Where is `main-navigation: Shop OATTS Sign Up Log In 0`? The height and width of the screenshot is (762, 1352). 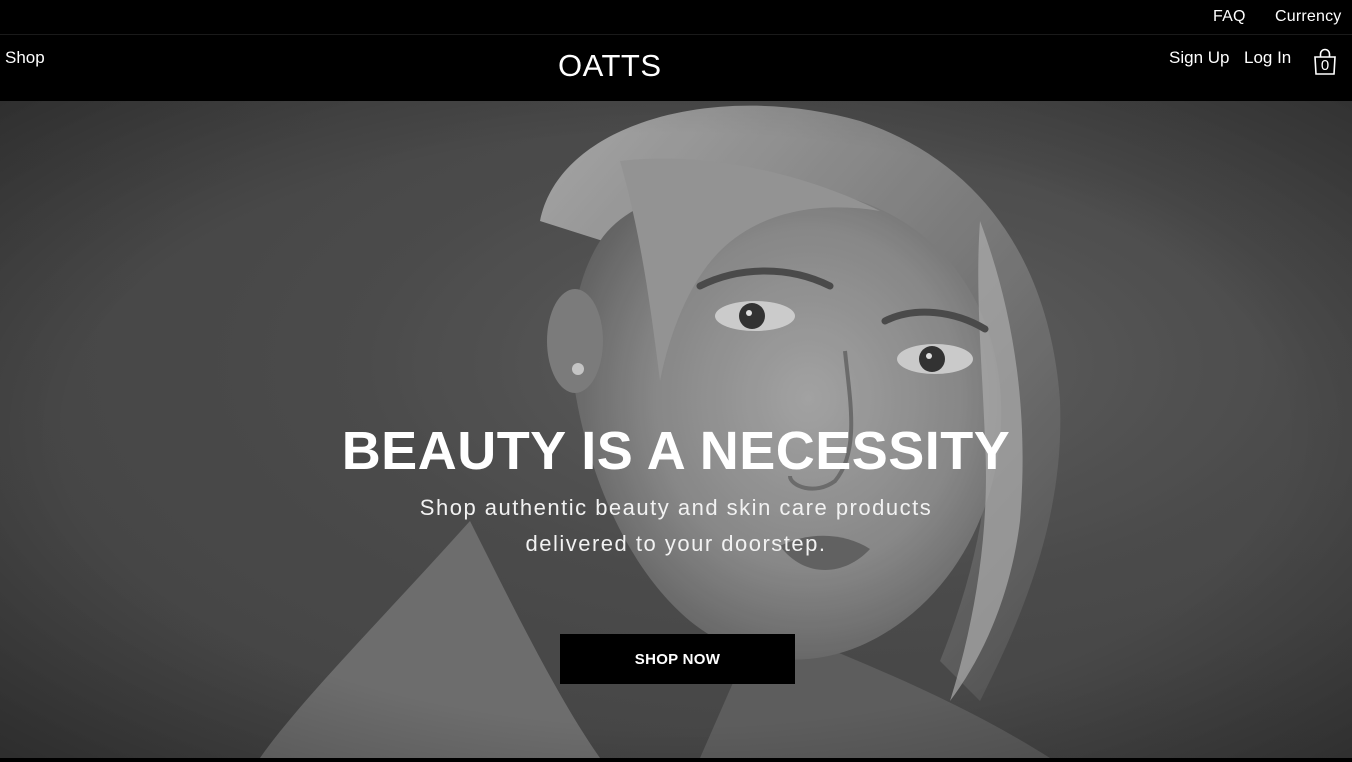
main-navigation: Shop OATTS Sign Up Log In 0 is located at coordinates (676, 68).